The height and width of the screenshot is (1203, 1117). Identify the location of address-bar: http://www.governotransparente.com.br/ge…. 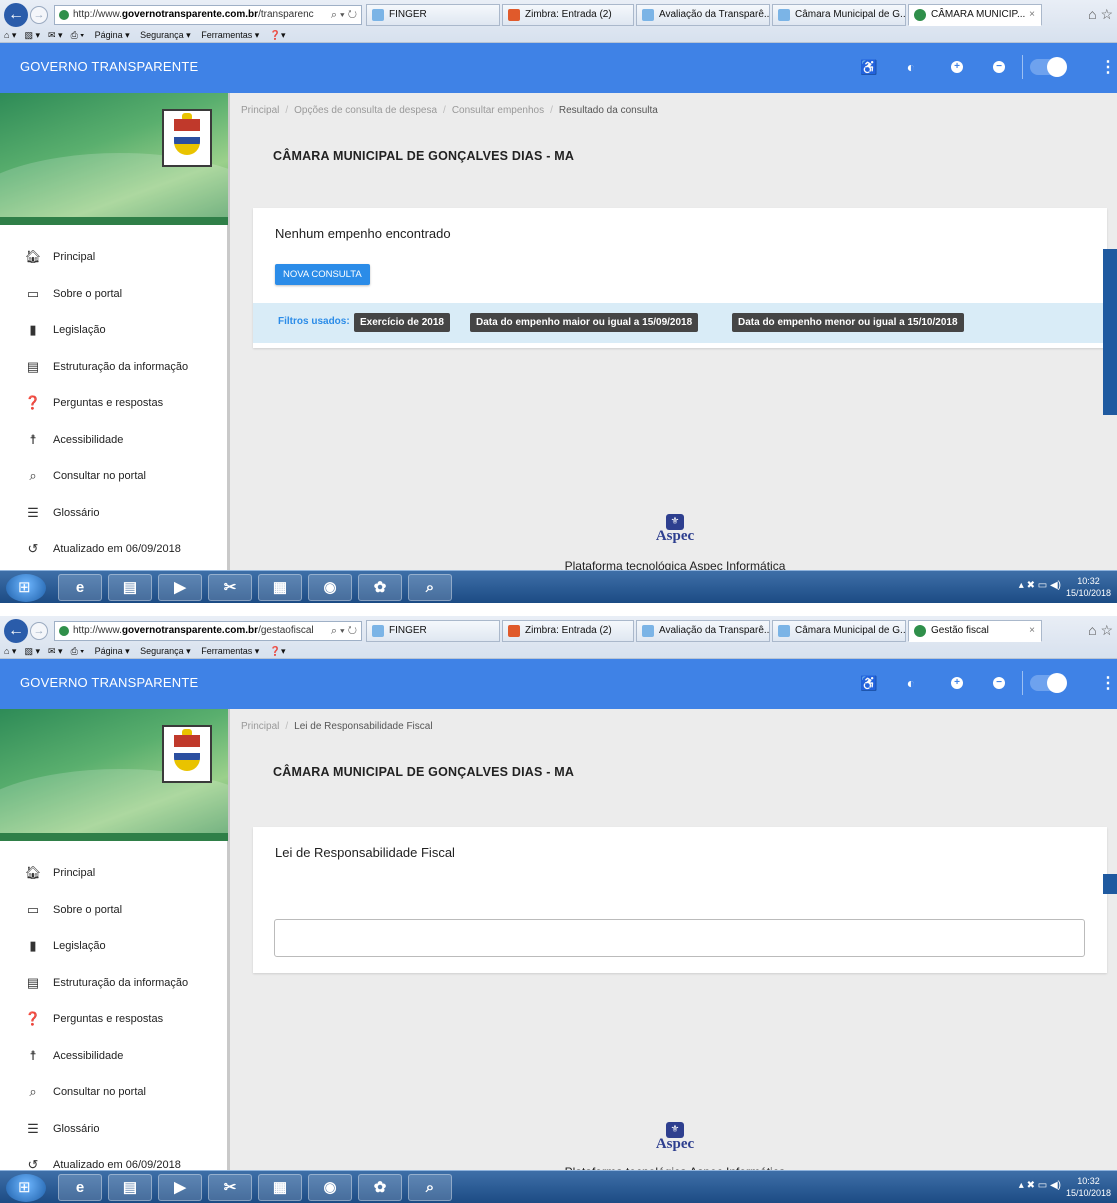
(208, 631).